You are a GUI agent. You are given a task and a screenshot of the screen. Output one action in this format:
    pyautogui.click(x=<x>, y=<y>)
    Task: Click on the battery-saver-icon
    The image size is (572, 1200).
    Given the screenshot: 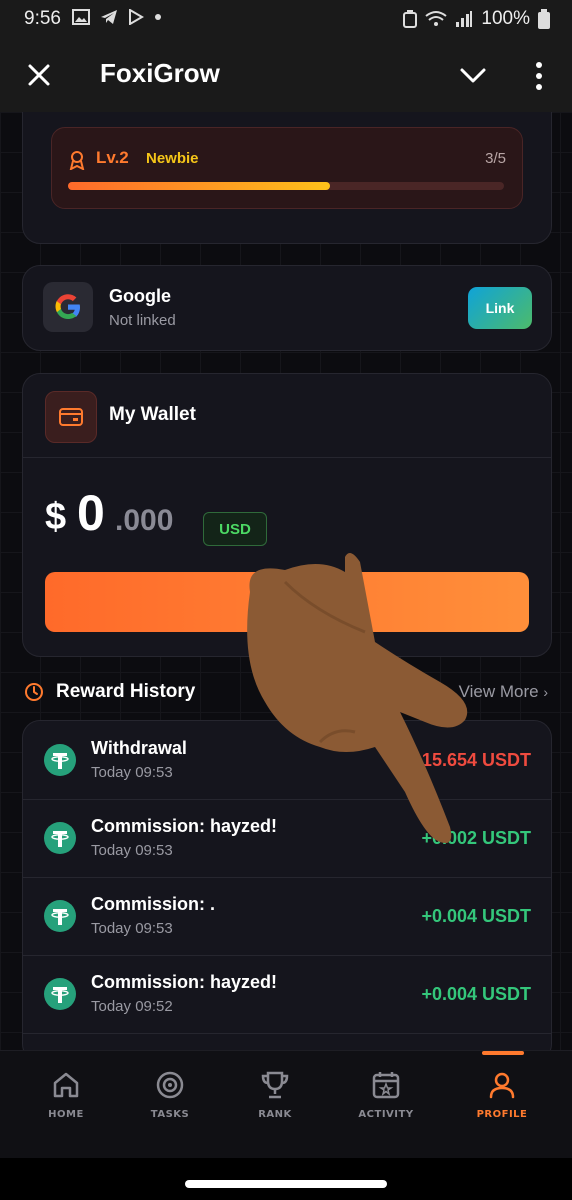 What is the action you would take?
    pyautogui.click(x=410, y=19)
    